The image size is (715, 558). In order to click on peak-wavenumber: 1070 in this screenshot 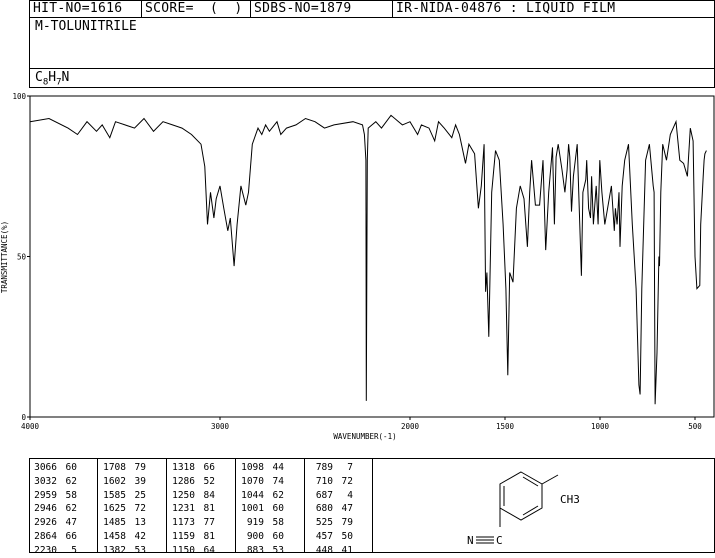, I will do `click(252, 481)`.